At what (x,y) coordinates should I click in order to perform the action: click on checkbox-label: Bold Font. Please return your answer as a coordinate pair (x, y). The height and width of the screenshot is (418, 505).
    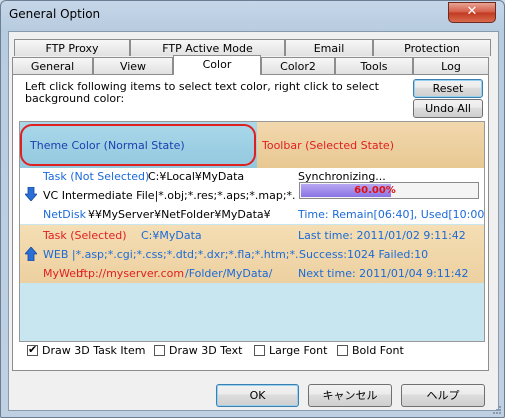
    Looking at the image, I should click on (378, 350).